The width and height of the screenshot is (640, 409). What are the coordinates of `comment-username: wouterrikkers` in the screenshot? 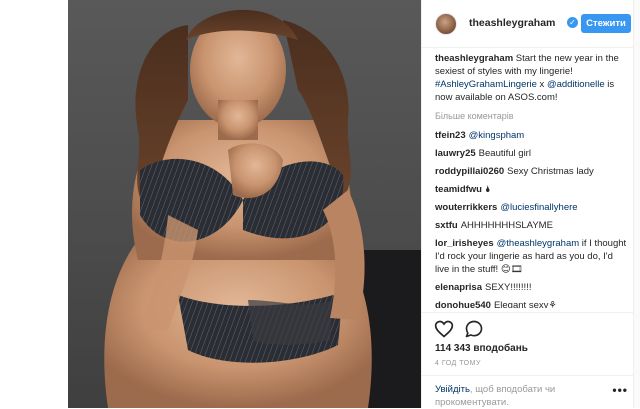 It's located at (466, 207).